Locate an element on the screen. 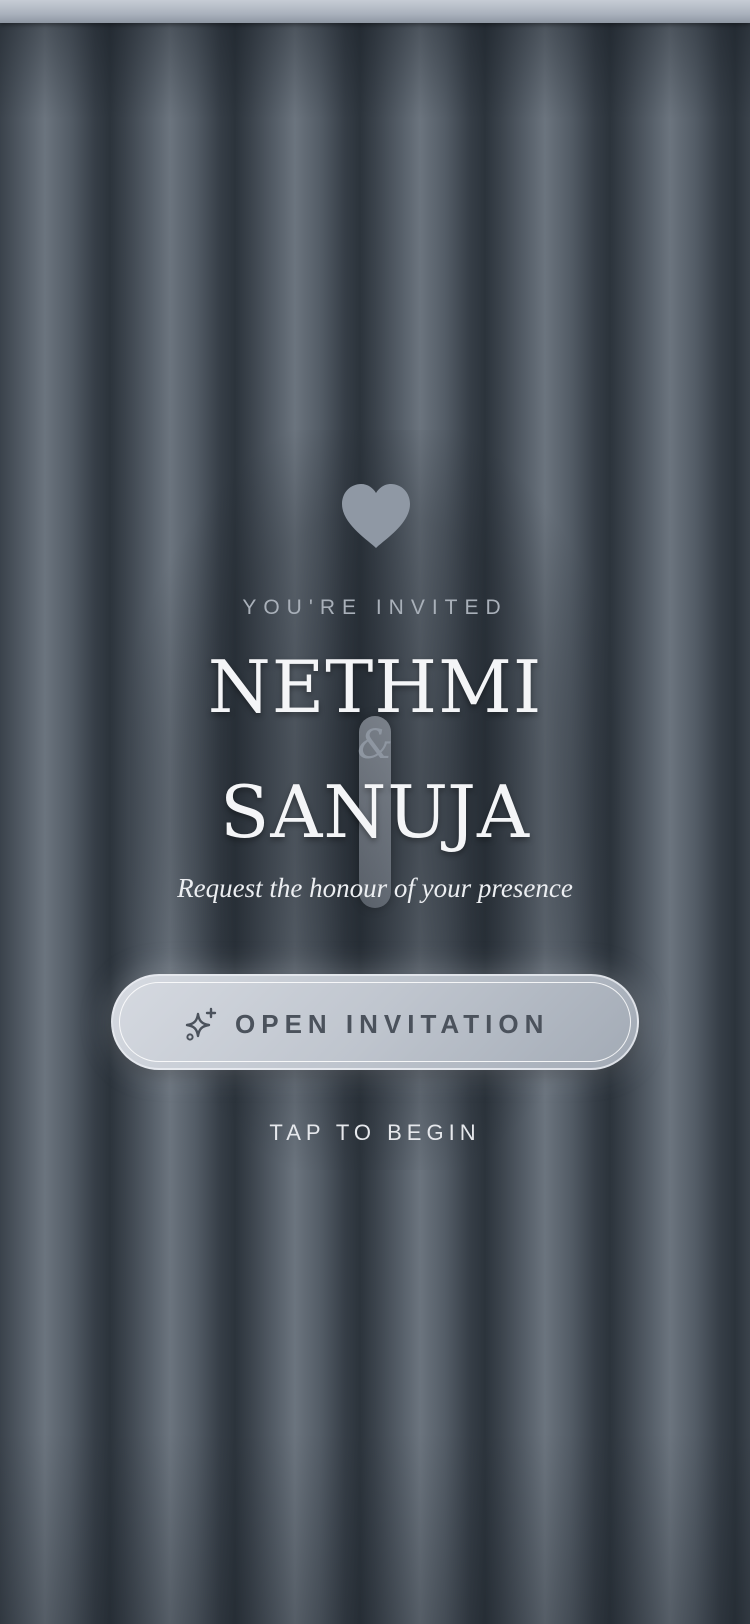 The height and width of the screenshot is (1624, 750). partner-two-name: SANUJA is located at coordinates (375, 812).